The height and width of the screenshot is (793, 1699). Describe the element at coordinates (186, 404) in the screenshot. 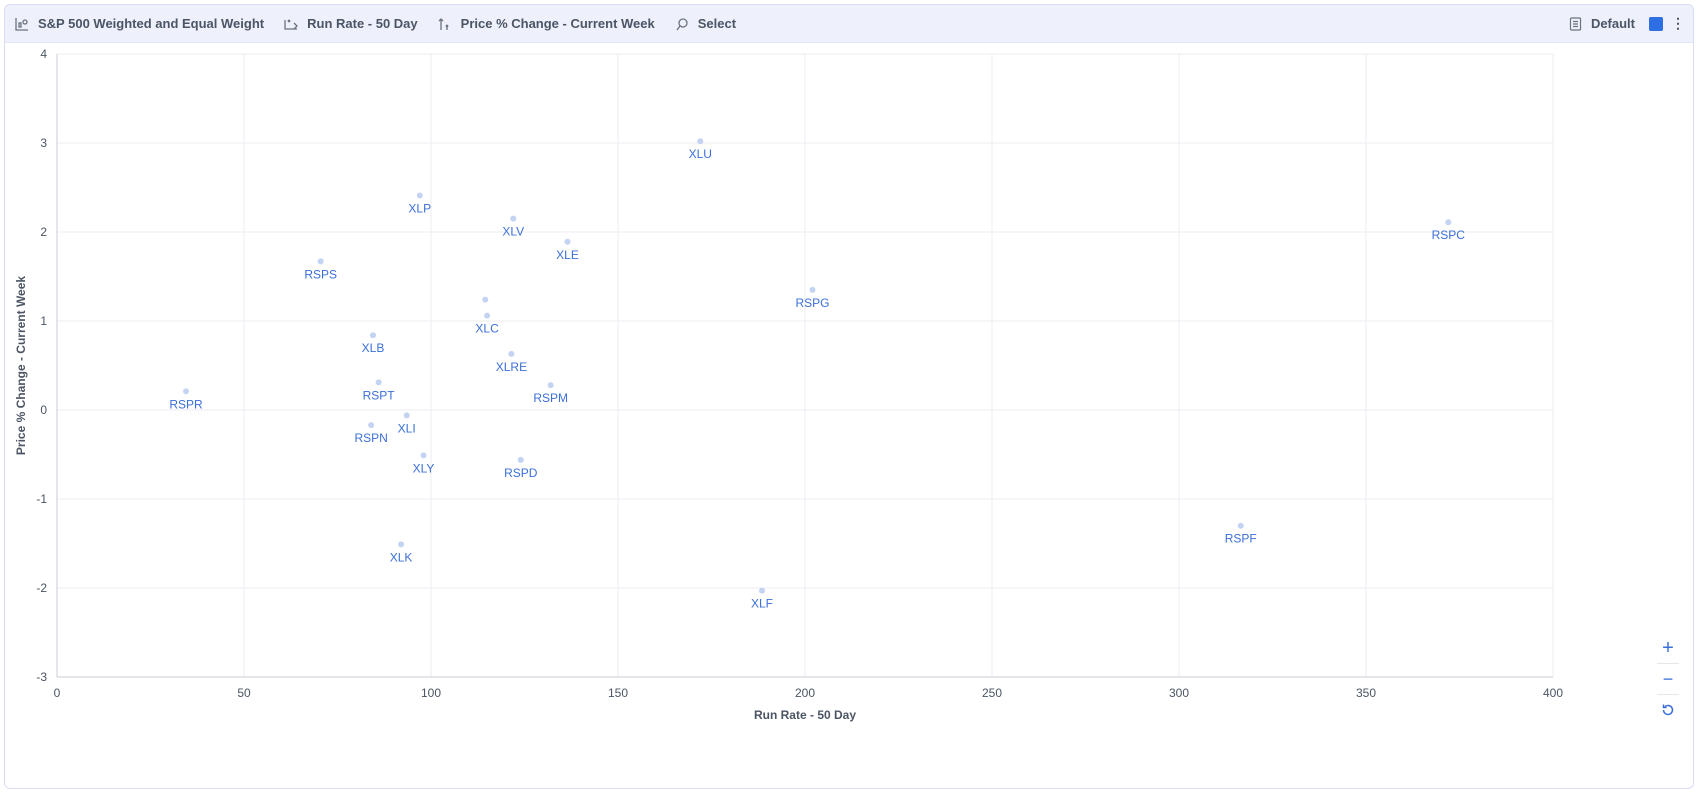

I see `point-label: RSPR` at that location.